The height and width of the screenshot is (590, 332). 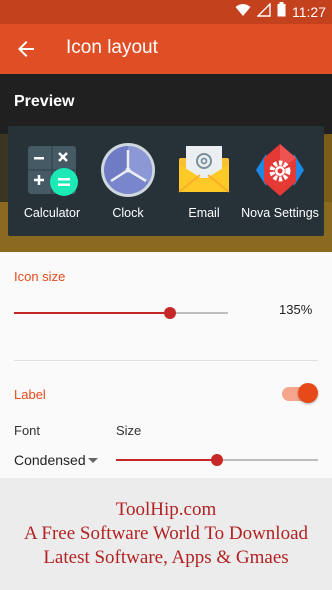 What do you see at coordinates (204, 213) in the screenshot?
I see `app-label: Email` at bounding box center [204, 213].